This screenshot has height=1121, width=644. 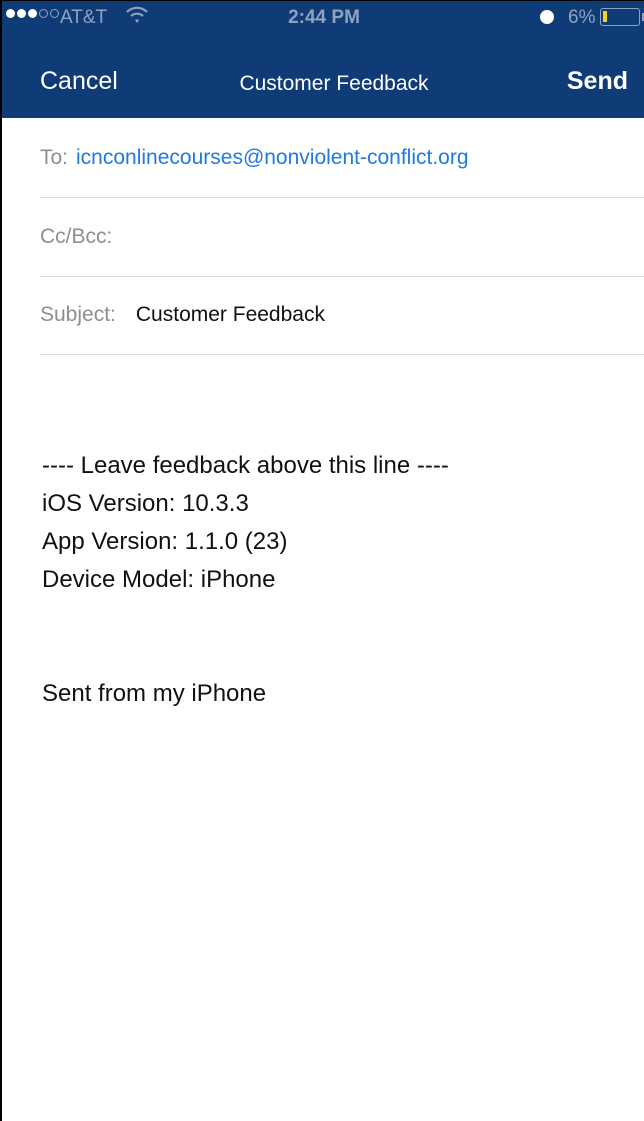 I want to click on battery-fill, so click(x=605, y=16).